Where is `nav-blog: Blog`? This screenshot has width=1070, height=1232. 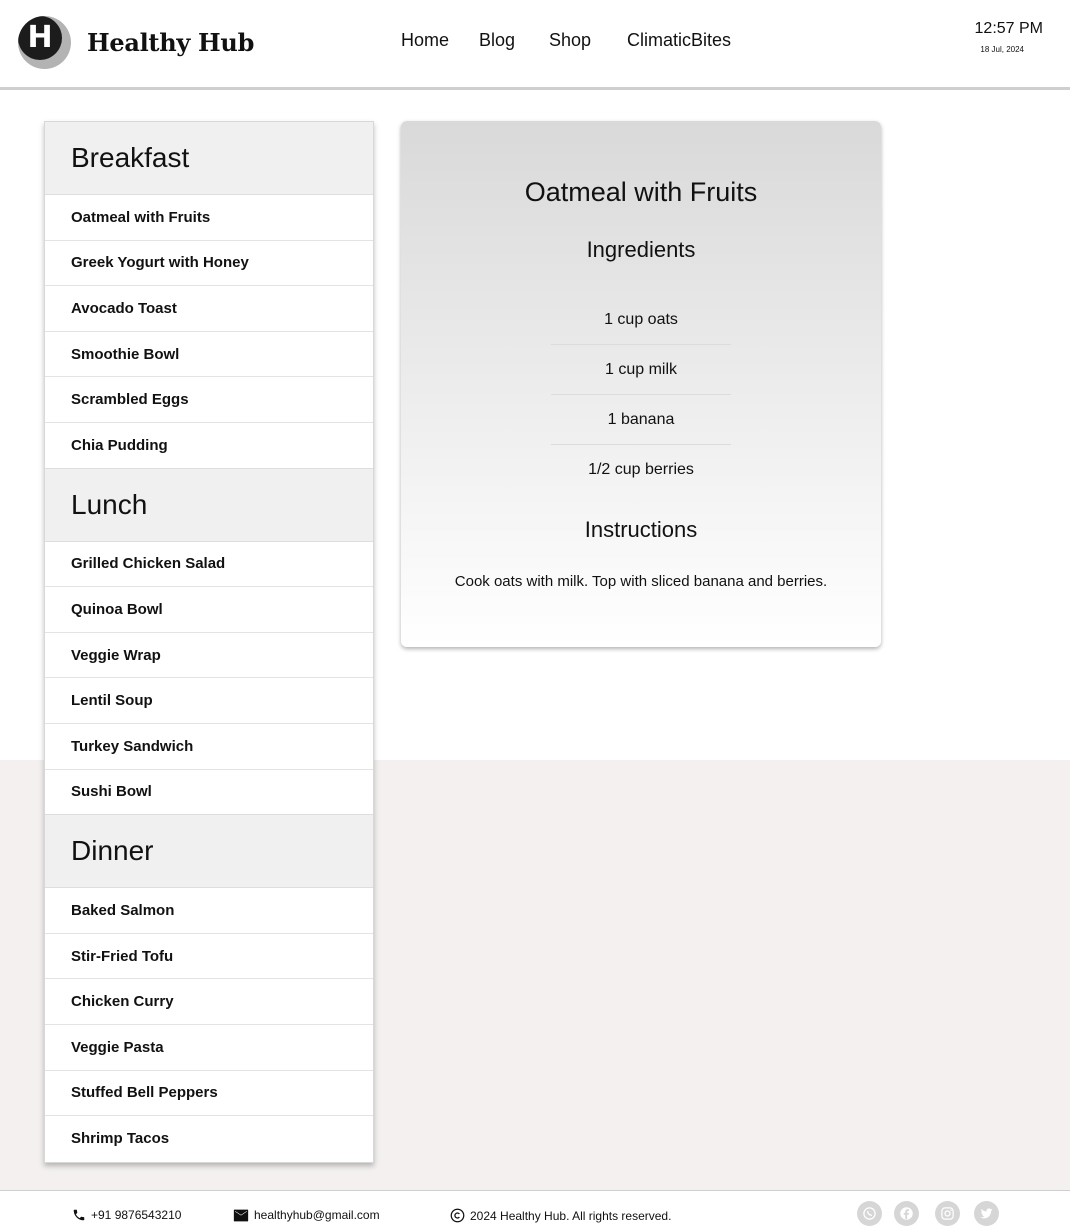
nav-blog: Blog is located at coordinates (497, 40).